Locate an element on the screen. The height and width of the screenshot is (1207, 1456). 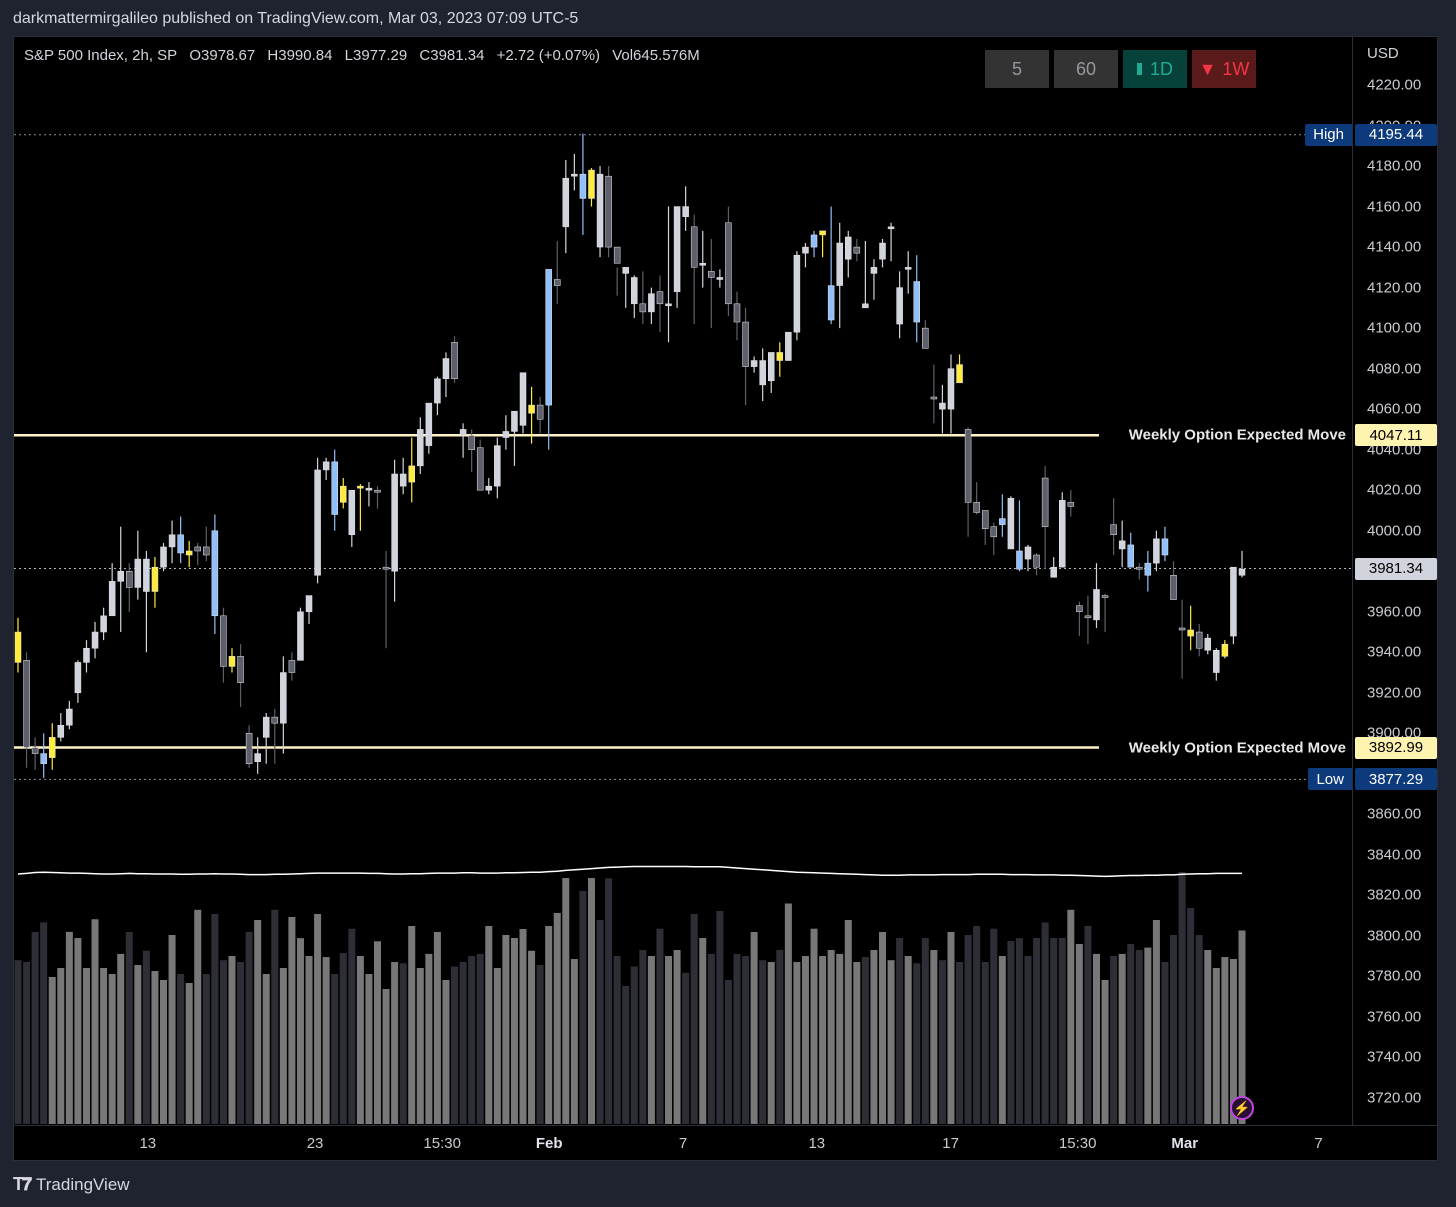
price-tick-label: 4060.00 is located at coordinates (1394, 409).